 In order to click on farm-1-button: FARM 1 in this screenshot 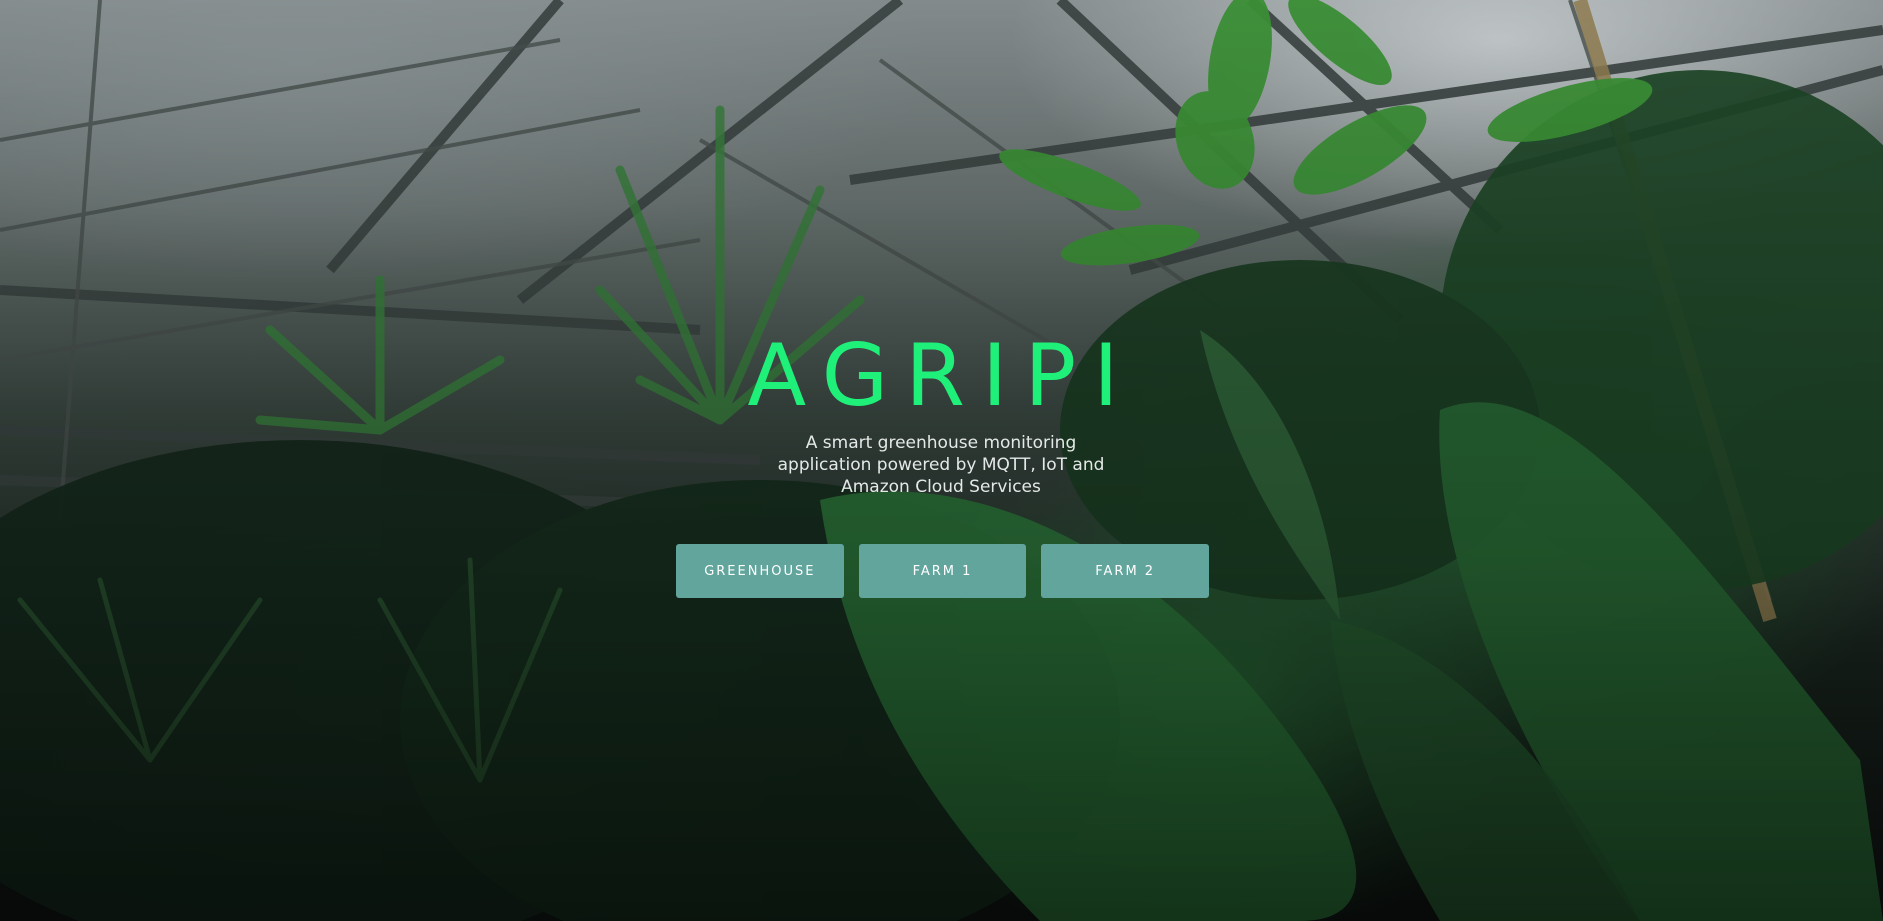, I will do `click(942, 571)`.